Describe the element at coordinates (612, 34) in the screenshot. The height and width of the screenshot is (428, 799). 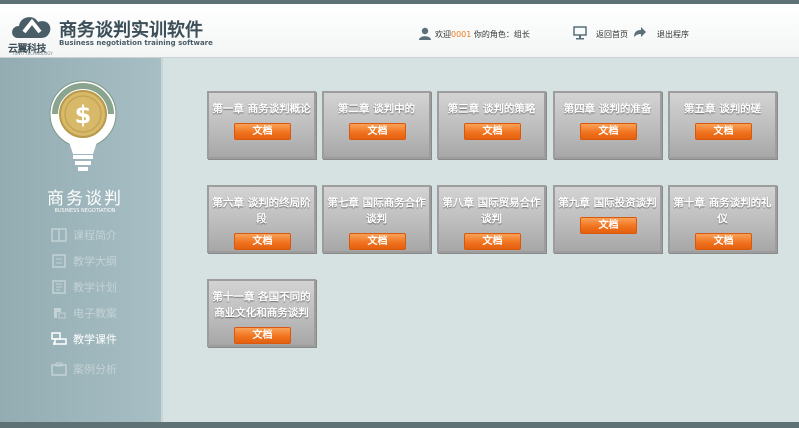
I see `home-link: 返回首页` at that location.